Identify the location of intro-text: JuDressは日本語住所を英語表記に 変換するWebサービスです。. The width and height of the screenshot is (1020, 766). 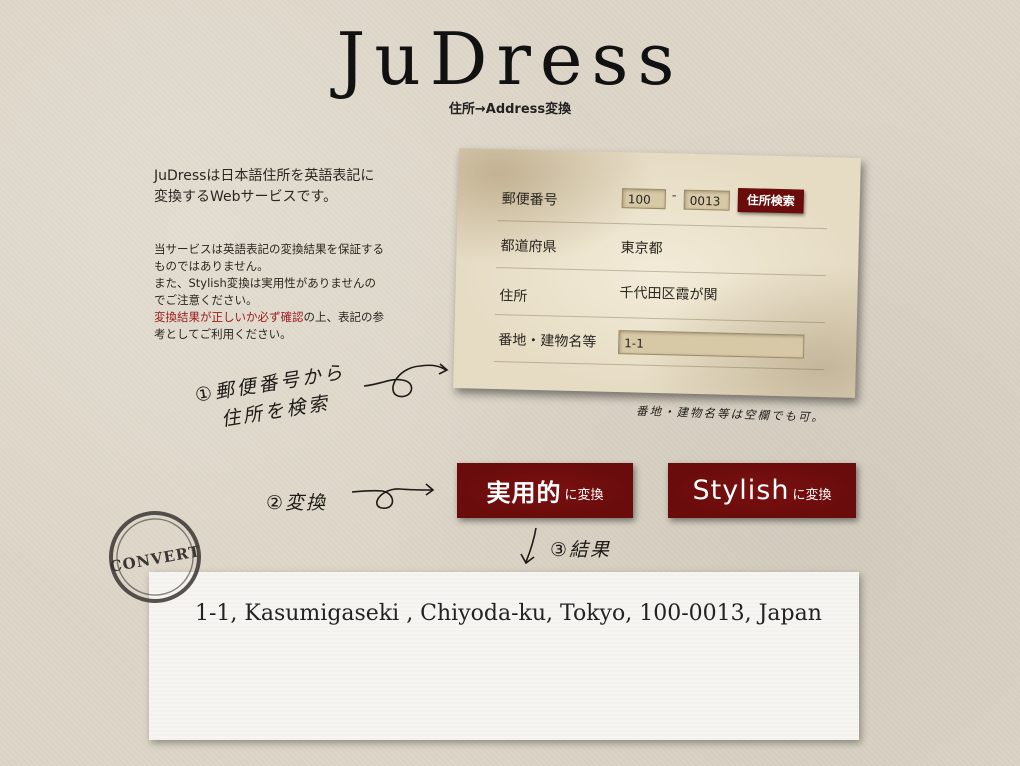
(284, 187).